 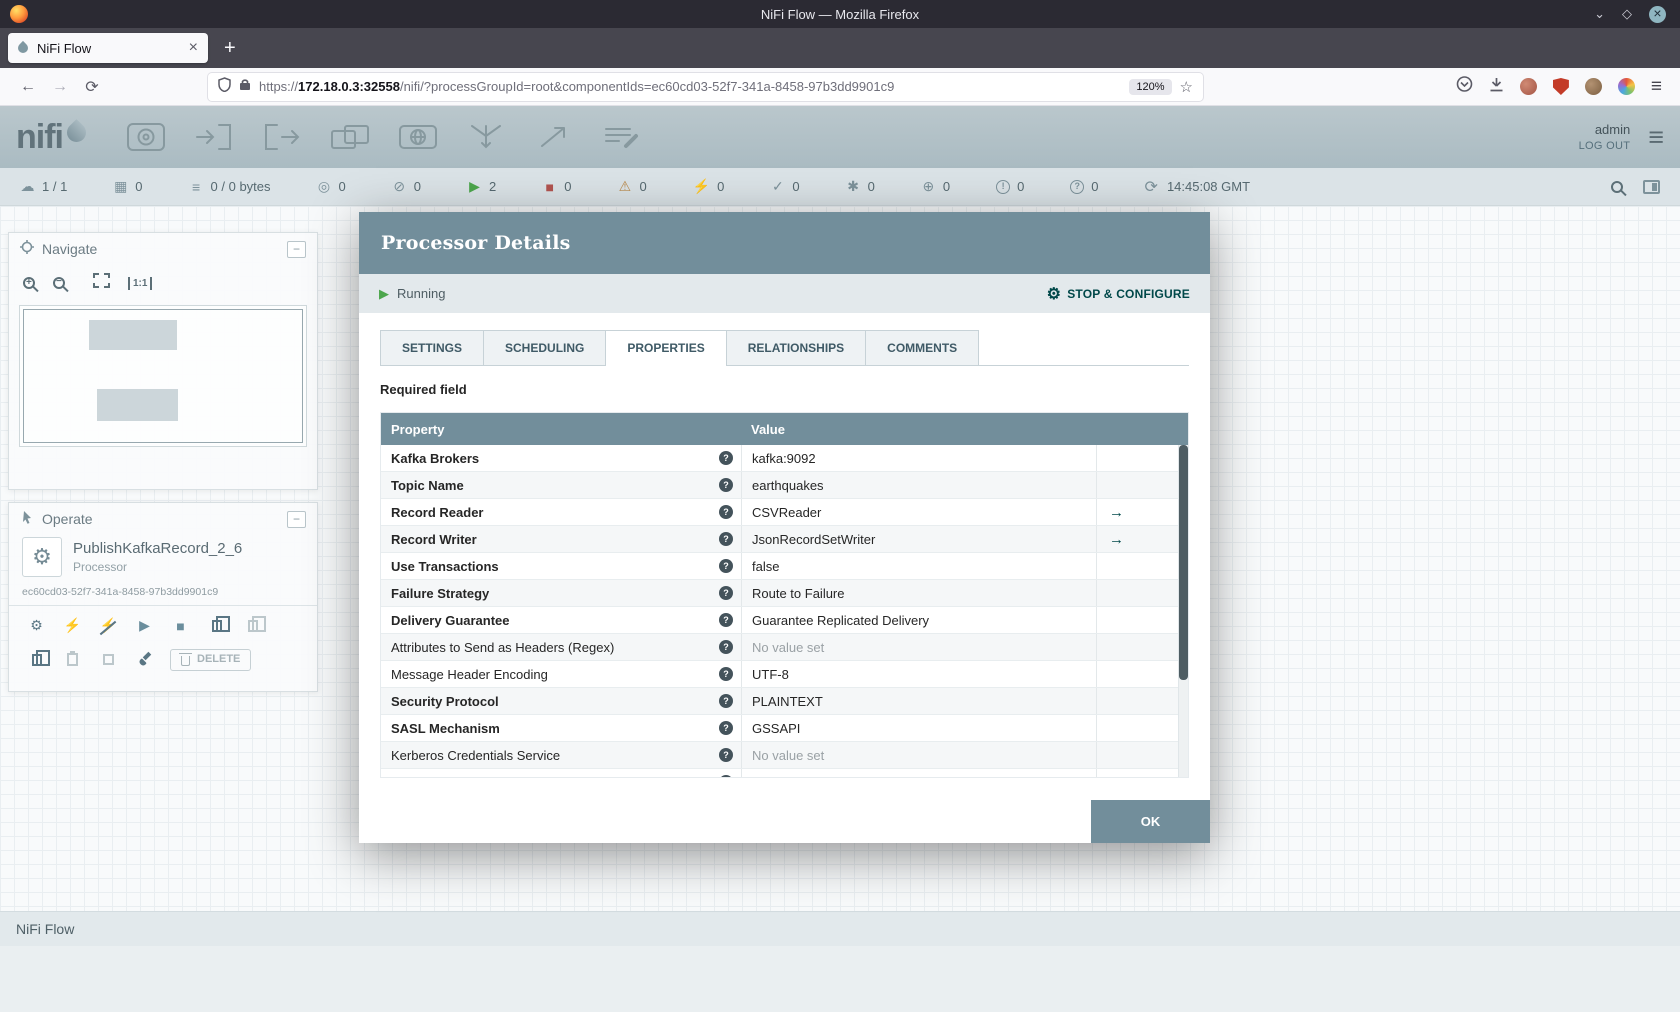 What do you see at coordinates (918, 701) in the screenshot?
I see `property-value: PLAINTEXT` at bounding box center [918, 701].